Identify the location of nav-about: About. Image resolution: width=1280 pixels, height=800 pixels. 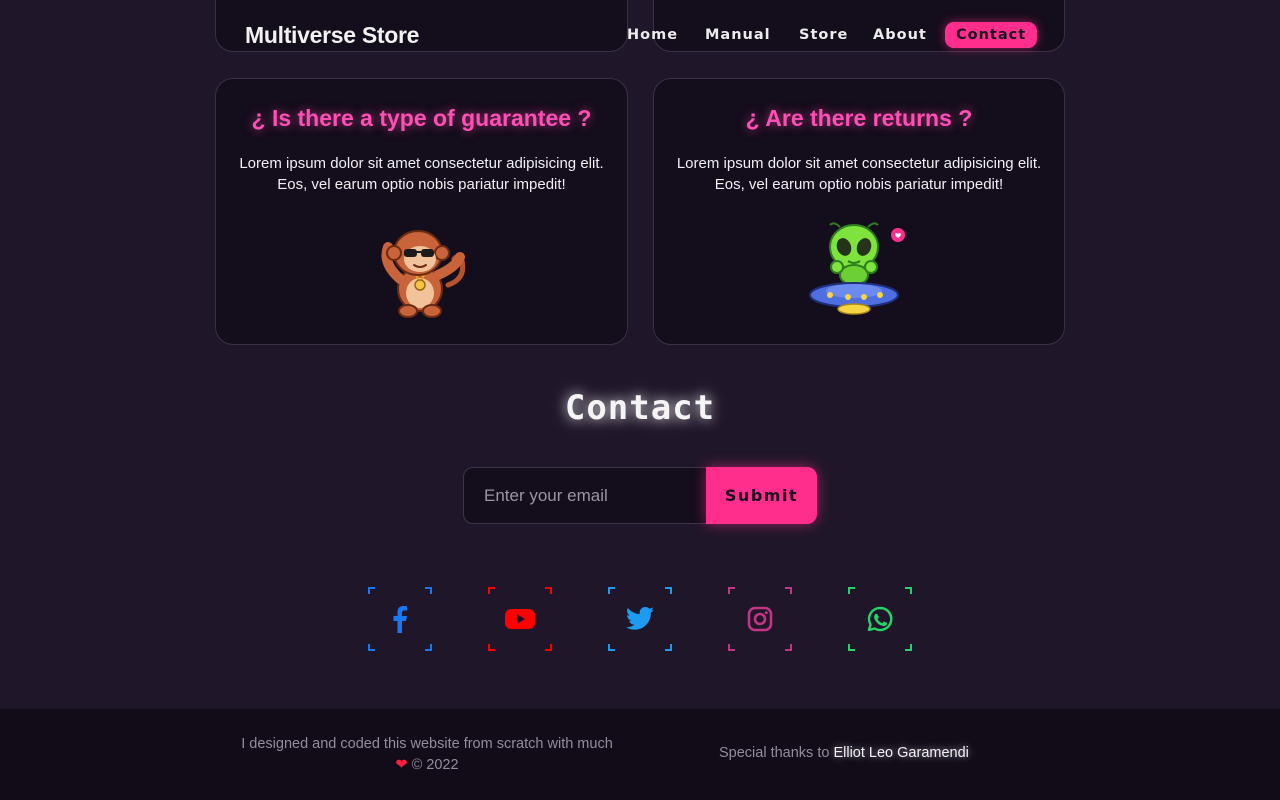
(900, 35).